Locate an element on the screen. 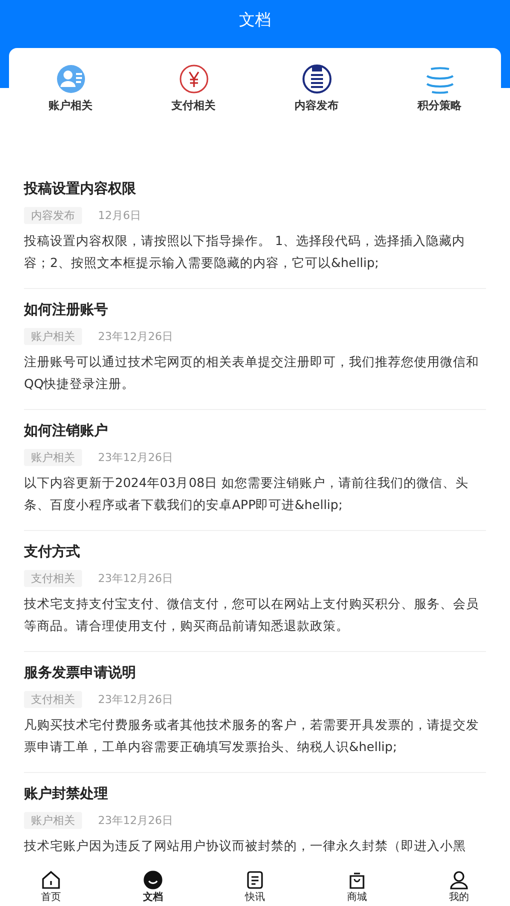 The height and width of the screenshot is (906, 510). article-summary: 以下内容更新于2024年03月08日 如您需要注销账户，请前往我们的微信、头条、百度小程序或者下载我们的安卓APP即可进&hellip; is located at coordinates (247, 494).